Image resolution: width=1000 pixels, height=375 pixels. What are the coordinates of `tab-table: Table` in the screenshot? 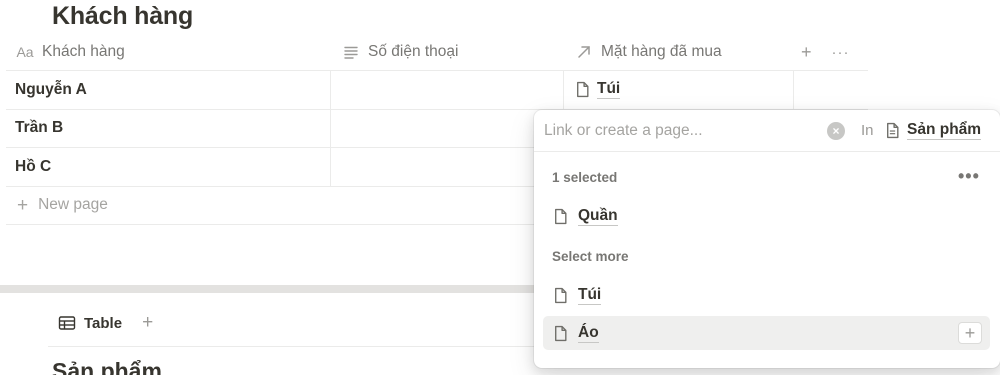 It's located at (103, 323).